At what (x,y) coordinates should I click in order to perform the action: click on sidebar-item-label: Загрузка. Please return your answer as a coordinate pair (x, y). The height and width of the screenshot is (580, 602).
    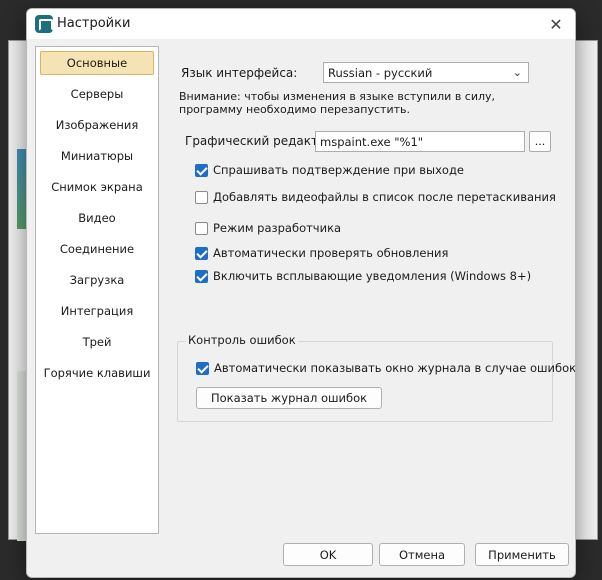
    Looking at the image, I should click on (97, 280).